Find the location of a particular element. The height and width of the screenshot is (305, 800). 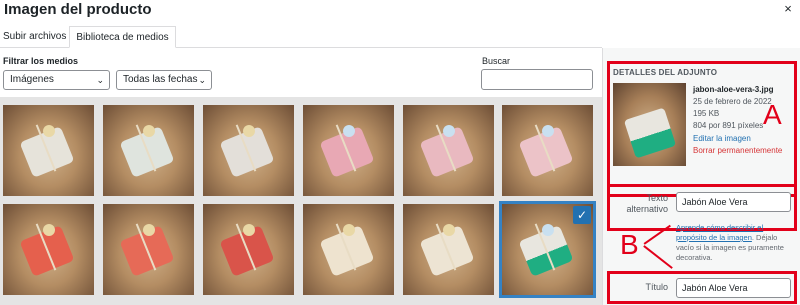

attachment-date: 25 de febrero de 2022 is located at coordinates (732, 101).